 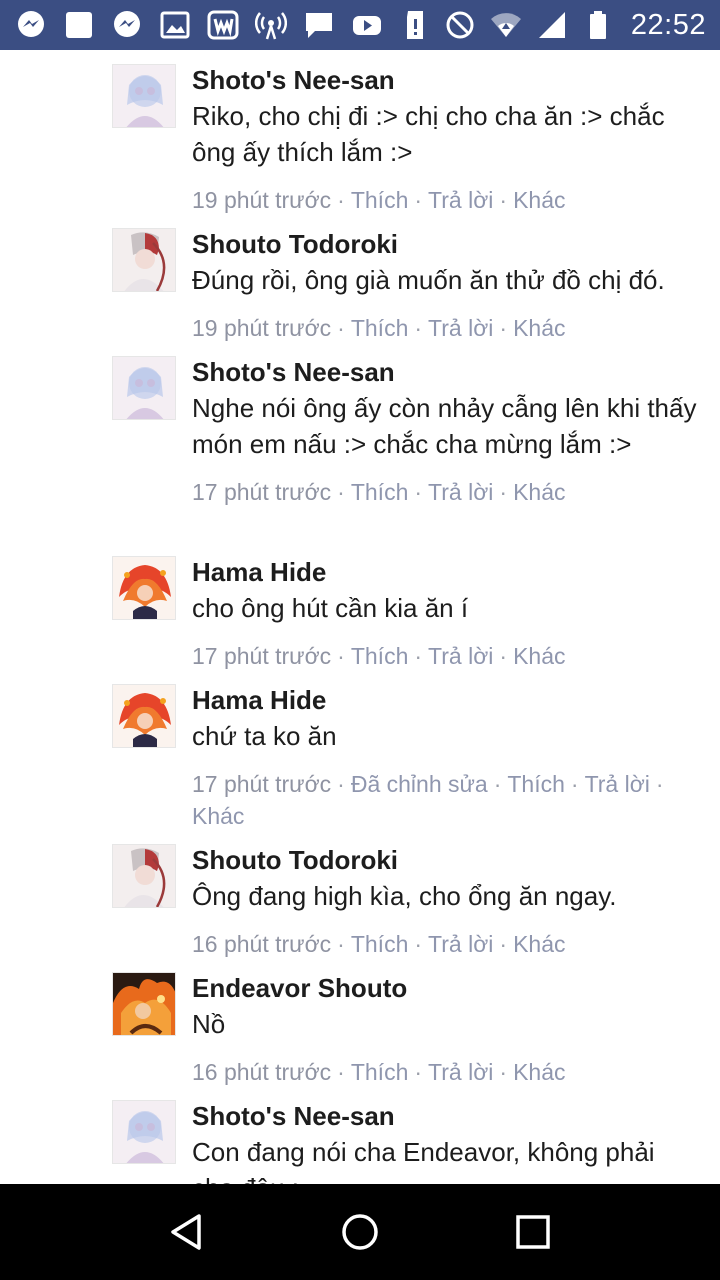 I want to click on back-icon, so click(x=185, y=1232).